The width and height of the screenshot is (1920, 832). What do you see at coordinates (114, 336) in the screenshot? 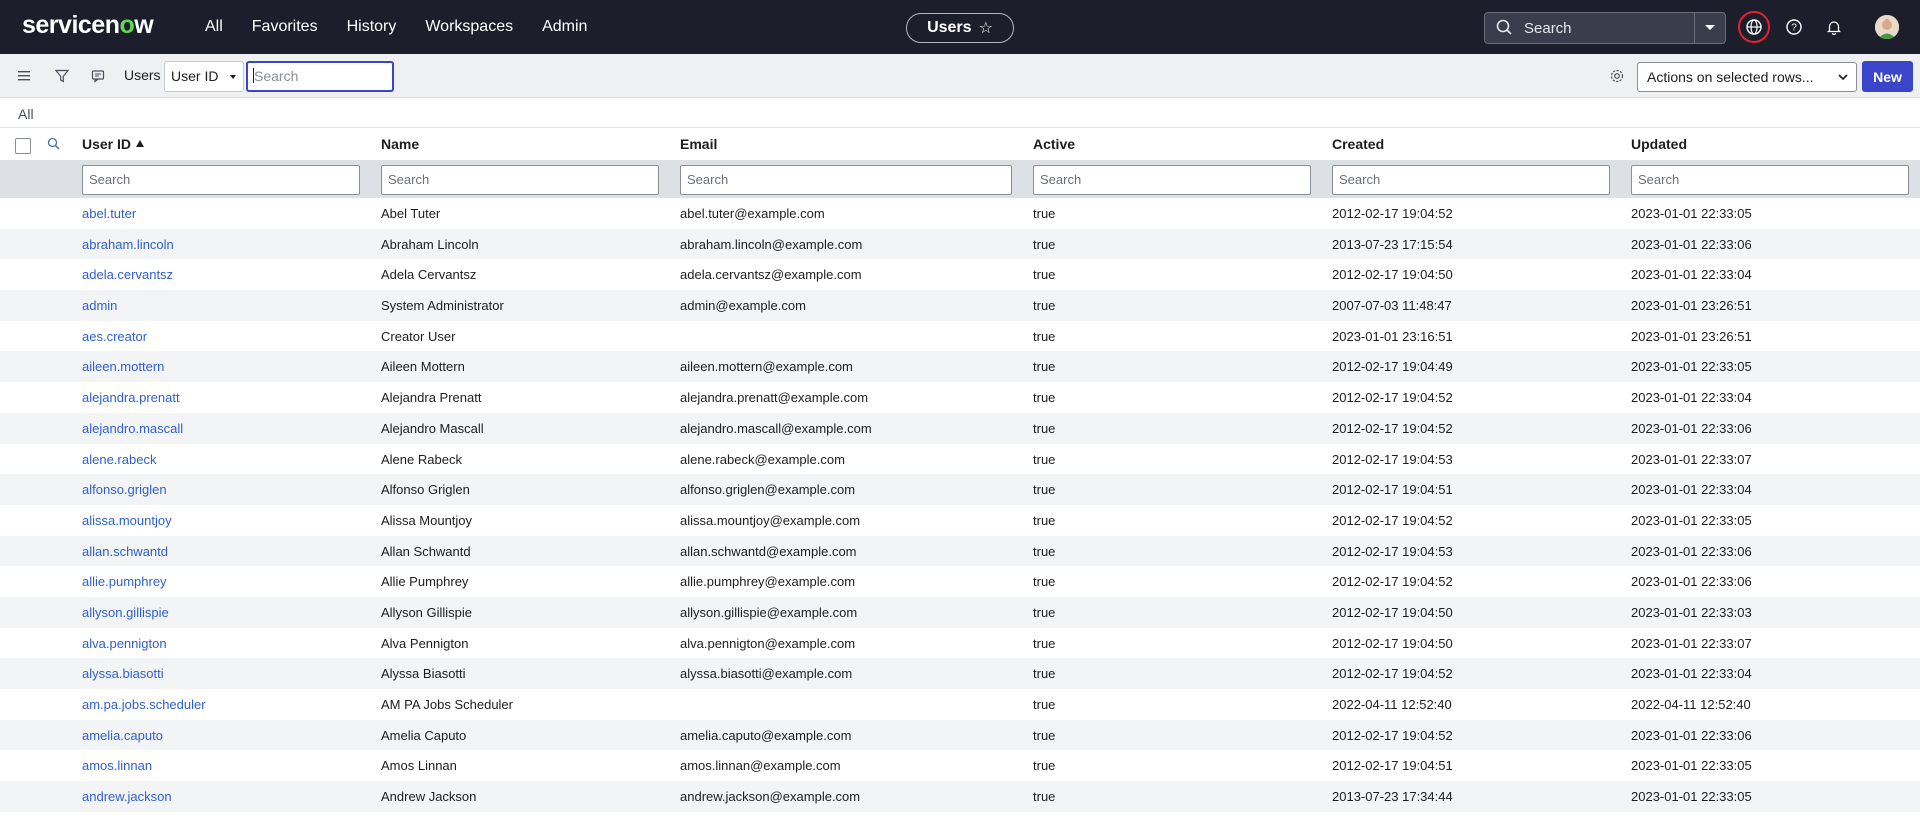
I see `user-id-cell: aes.creator` at bounding box center [114, 336].